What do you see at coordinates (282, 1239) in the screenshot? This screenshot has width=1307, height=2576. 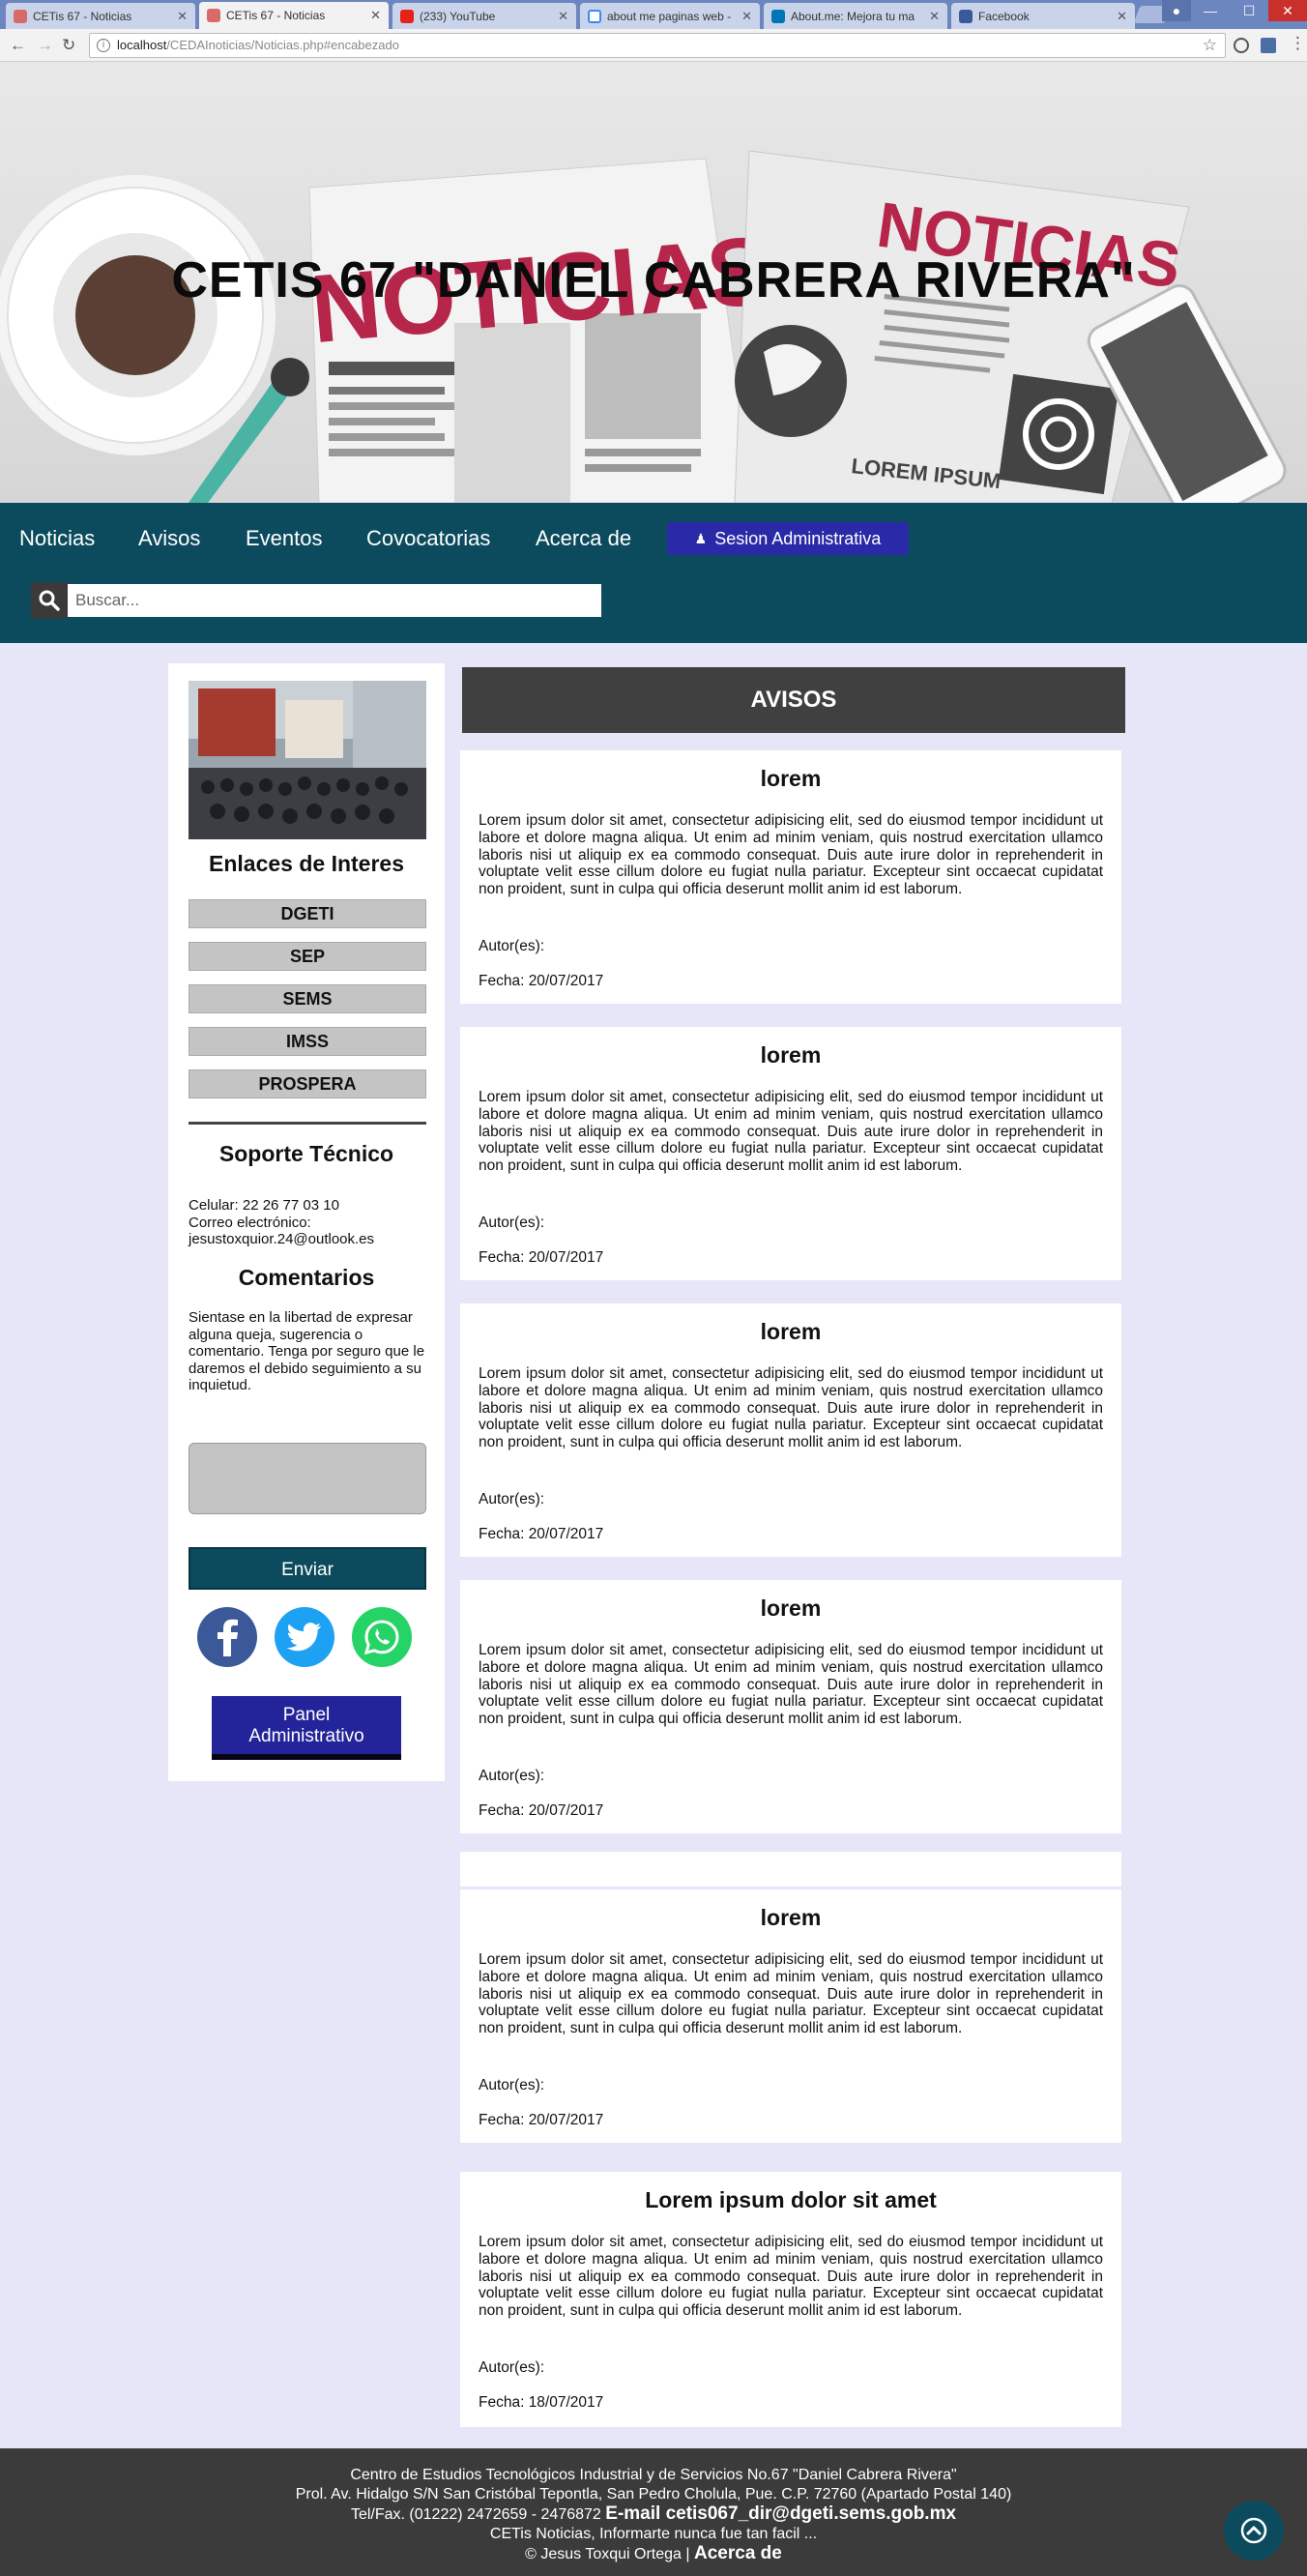 I see `support-email: jesustoxquior.24@outlook.es` at bounding box center [282, 1239].